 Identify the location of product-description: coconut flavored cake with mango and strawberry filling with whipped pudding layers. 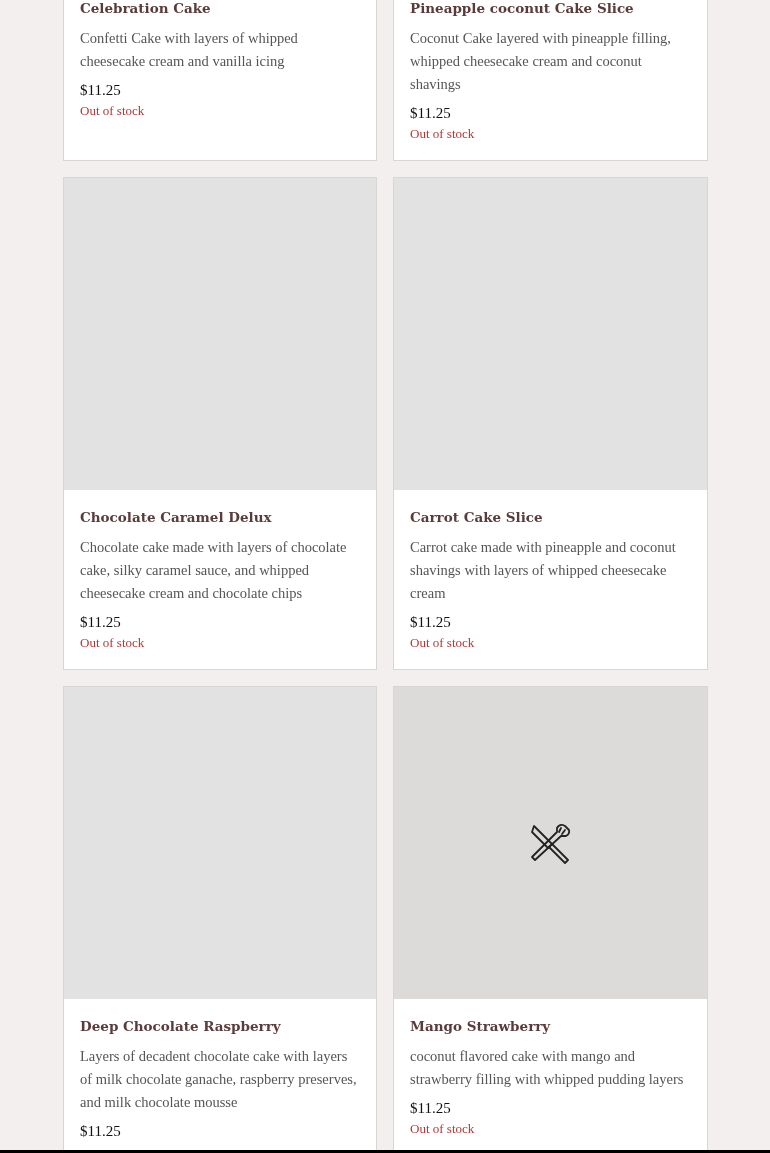
(547, 1068).